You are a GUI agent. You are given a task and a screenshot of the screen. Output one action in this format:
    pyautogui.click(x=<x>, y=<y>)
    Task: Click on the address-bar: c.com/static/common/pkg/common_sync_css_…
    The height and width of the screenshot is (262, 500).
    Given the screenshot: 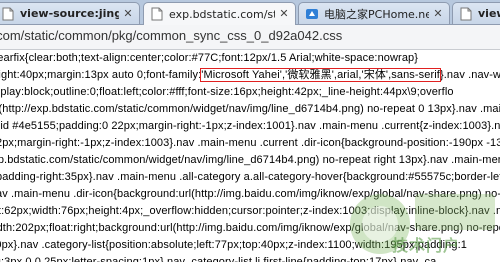 What is the action you would take?
    pyautogui.click(x=250, y=37)
    